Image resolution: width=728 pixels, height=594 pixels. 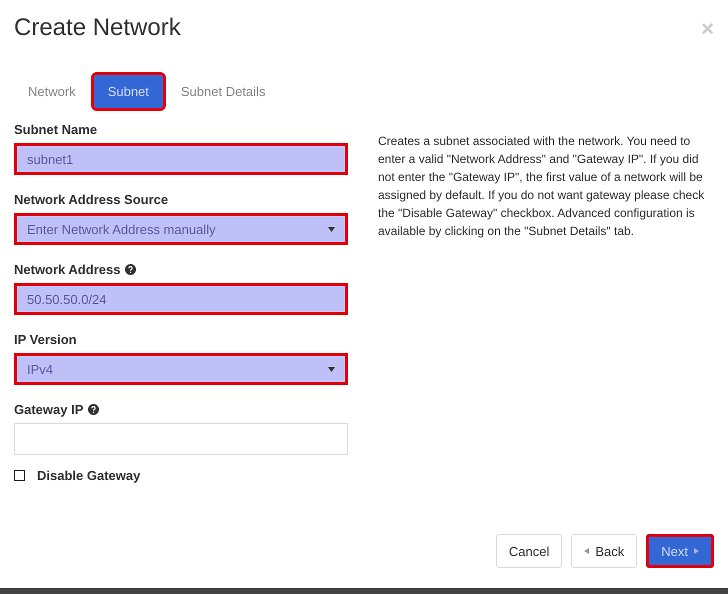 I want to click on chevron-right-icon, so click(x=696, y=551).